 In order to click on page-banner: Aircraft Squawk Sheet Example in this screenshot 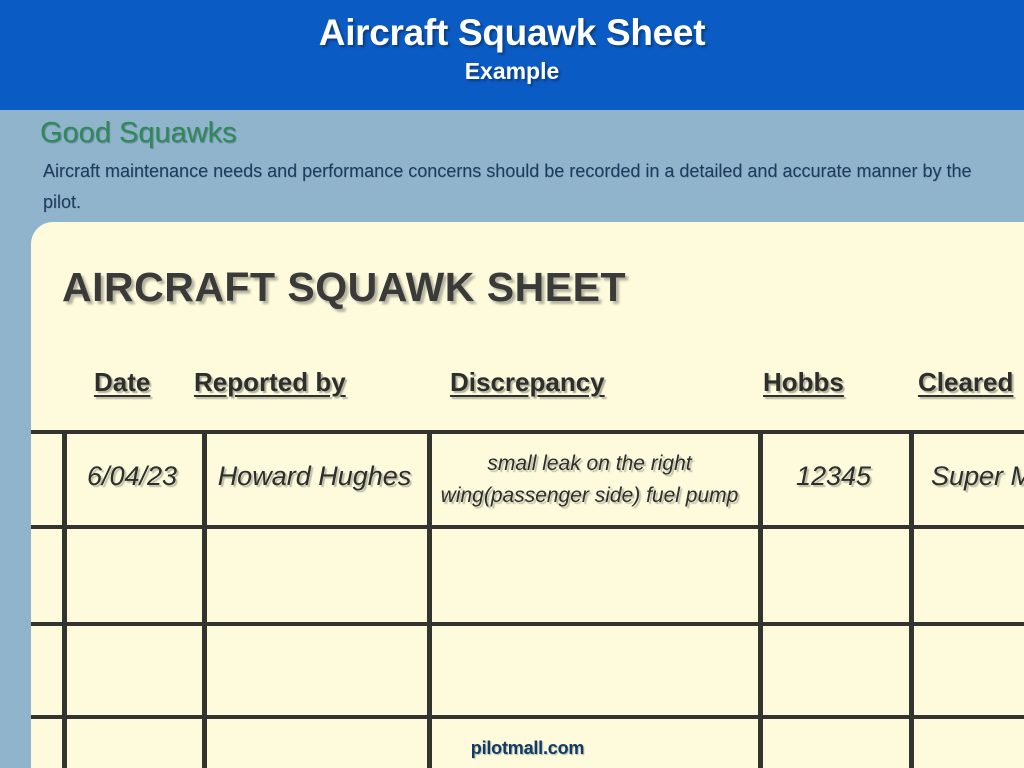, I will do `click(512, 55)`.